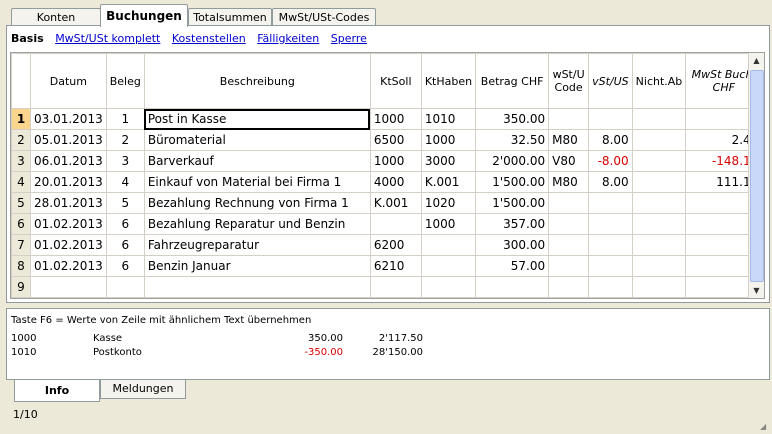 The image size is (772, 434). I want to click on col-header-betrag: Betrag CHF, so click(512, 81).